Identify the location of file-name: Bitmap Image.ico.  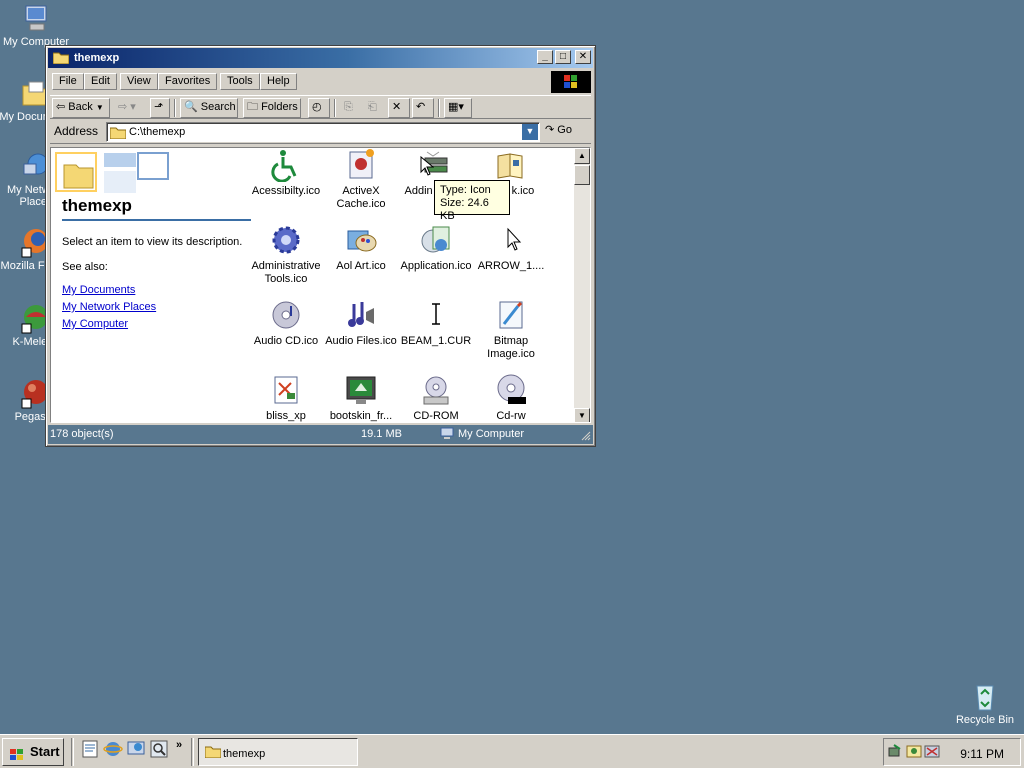
(511, 347).